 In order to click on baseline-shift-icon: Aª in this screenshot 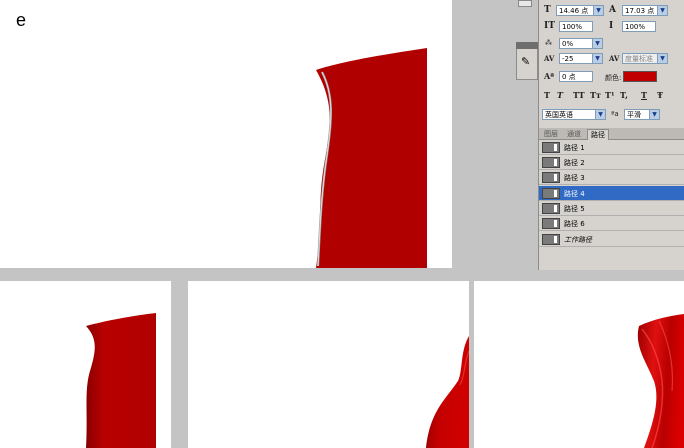, I will do `click(549, 76)`.